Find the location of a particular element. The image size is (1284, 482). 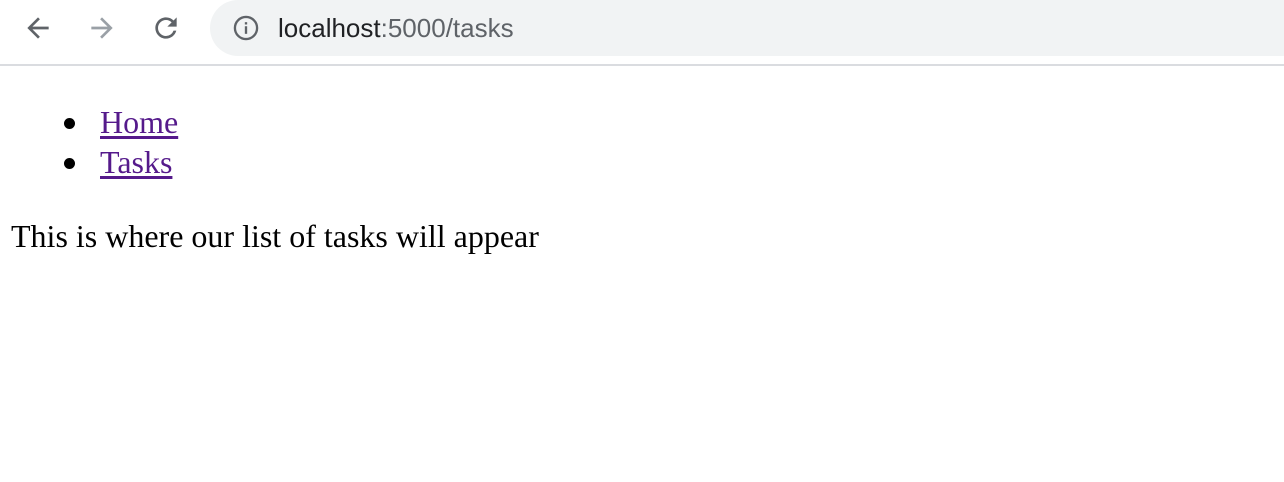

list-item: Tasks is located at coordinates (121, 162).